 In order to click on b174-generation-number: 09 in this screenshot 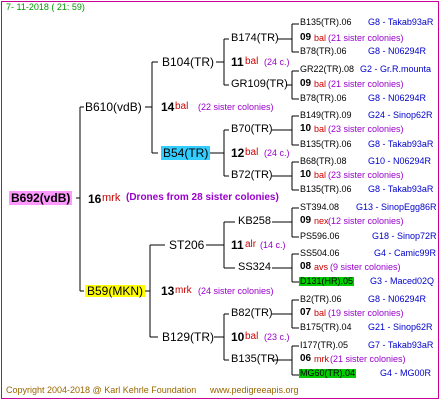, I will do `click(306, 37)`.